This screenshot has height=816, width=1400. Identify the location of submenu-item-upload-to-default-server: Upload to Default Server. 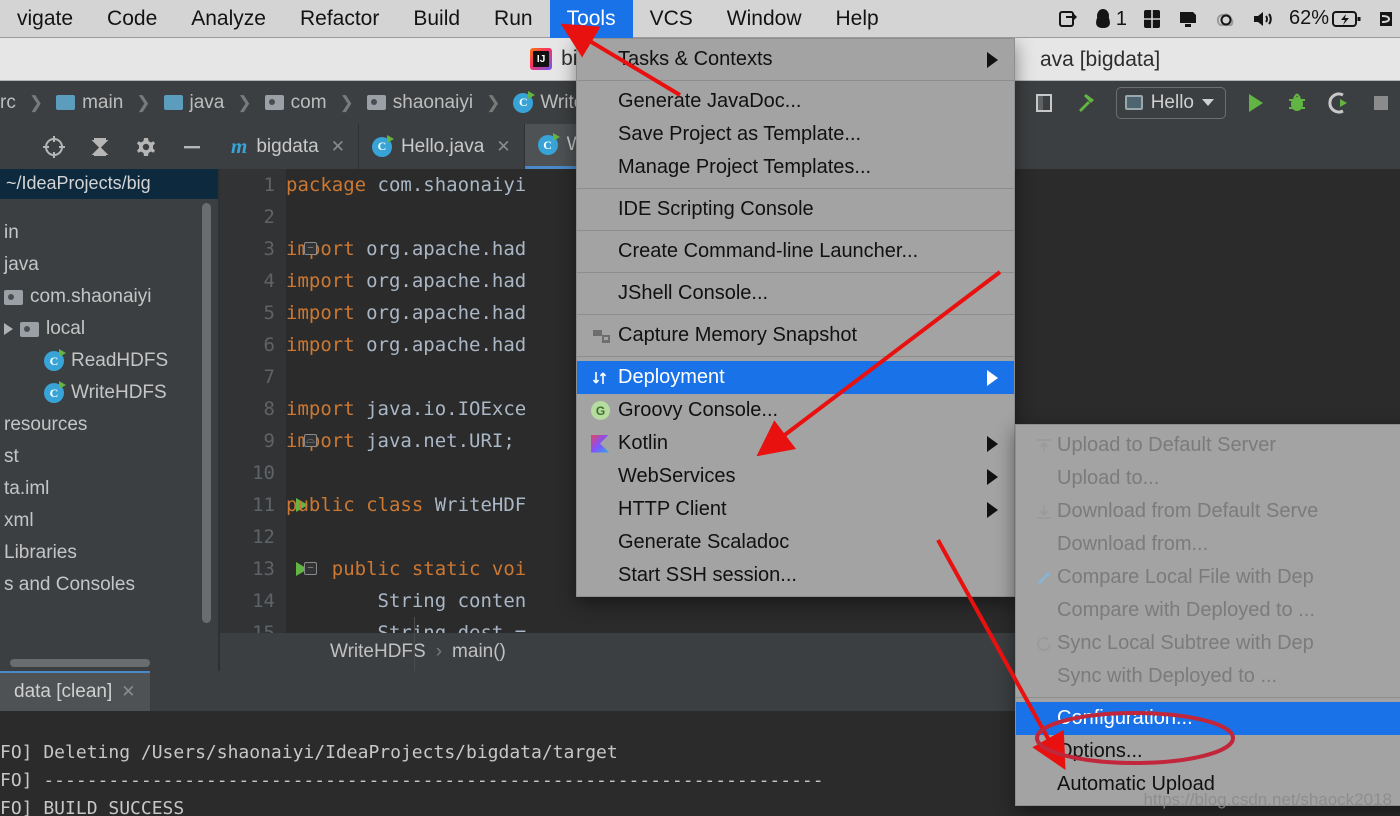
(1208, 445).